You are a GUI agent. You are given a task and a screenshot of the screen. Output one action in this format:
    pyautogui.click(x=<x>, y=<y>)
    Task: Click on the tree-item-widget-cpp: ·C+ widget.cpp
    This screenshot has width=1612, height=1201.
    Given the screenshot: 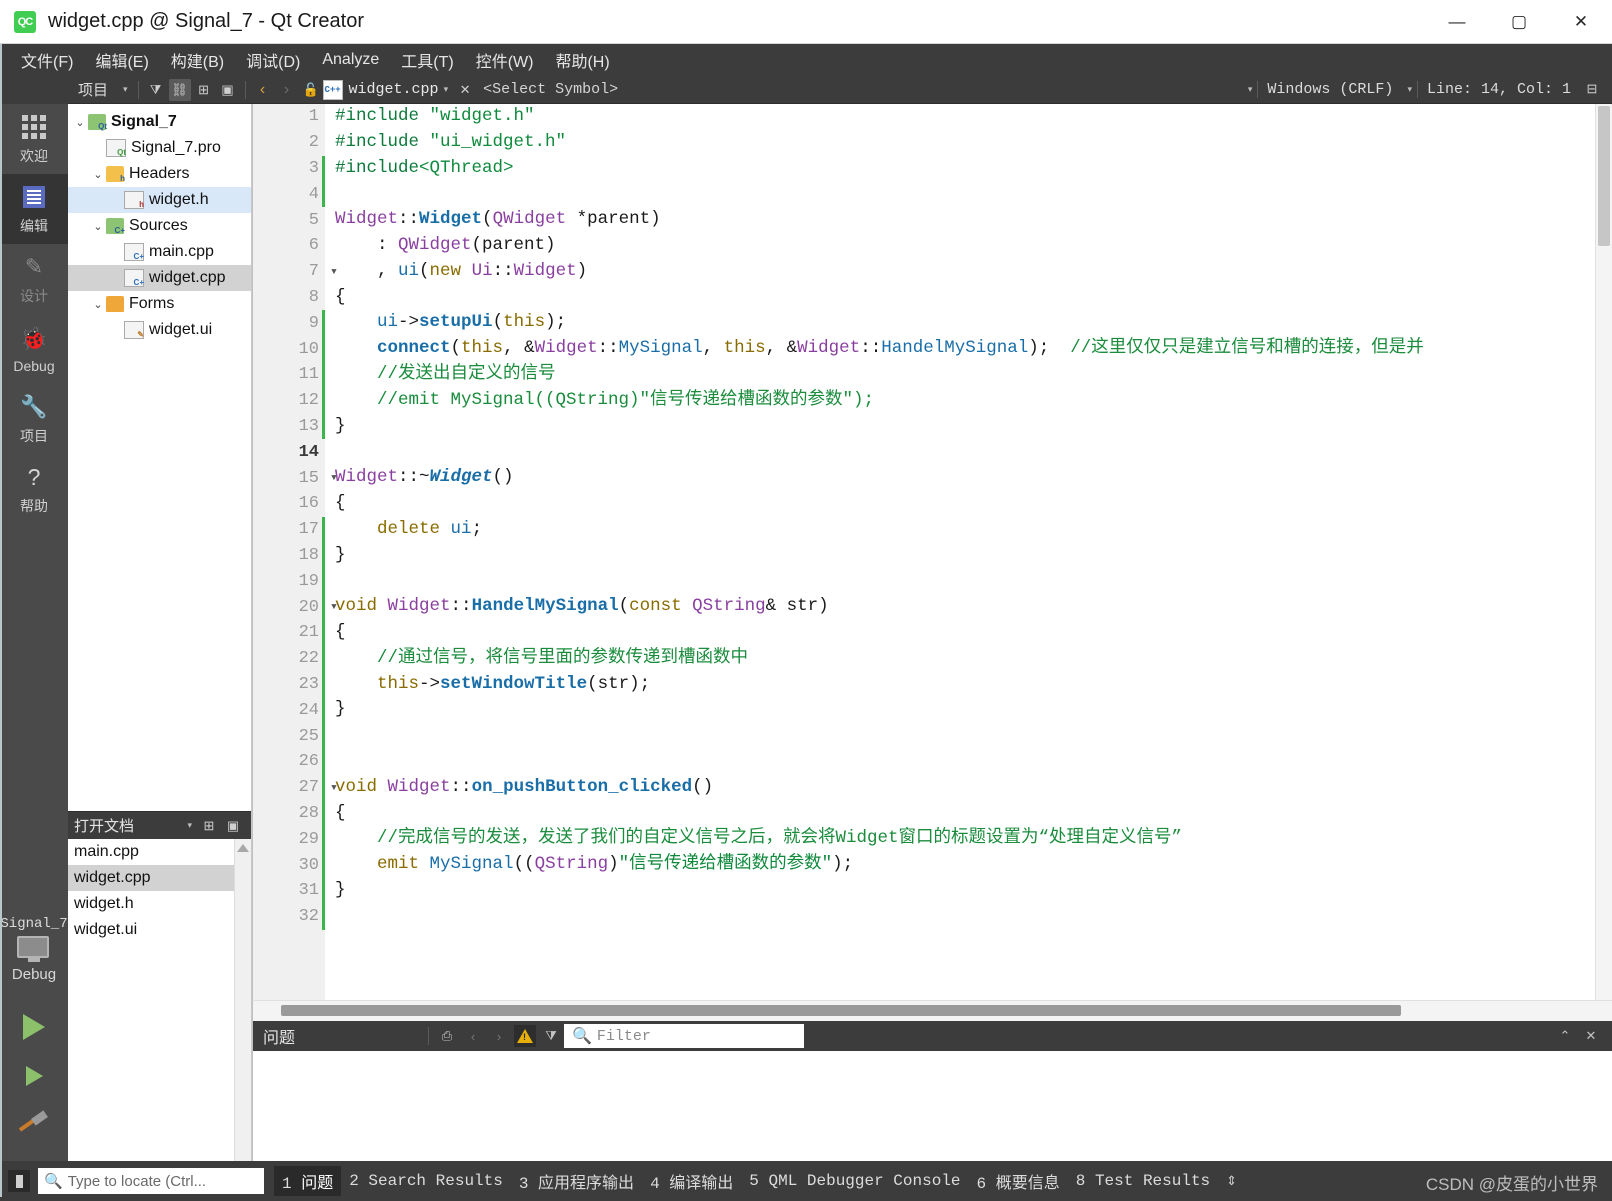 What is the action you would take?
    pyautogui.click(x=159, y=278)
    